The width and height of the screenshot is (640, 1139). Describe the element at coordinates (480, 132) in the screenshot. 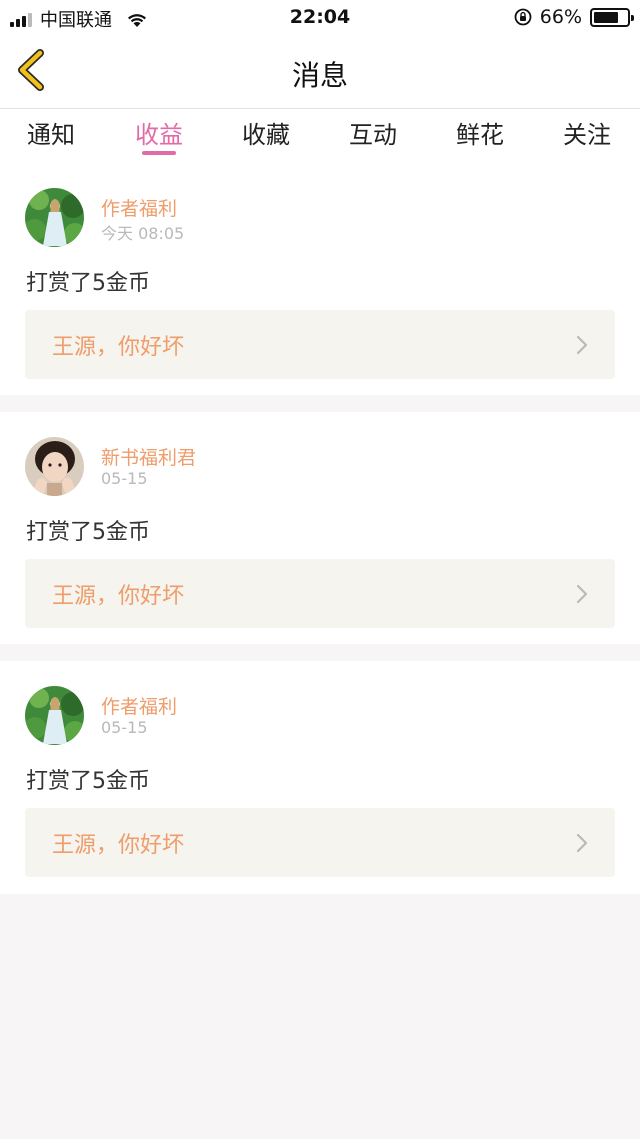

I see `tab-flowers: 鲜花` at that location.